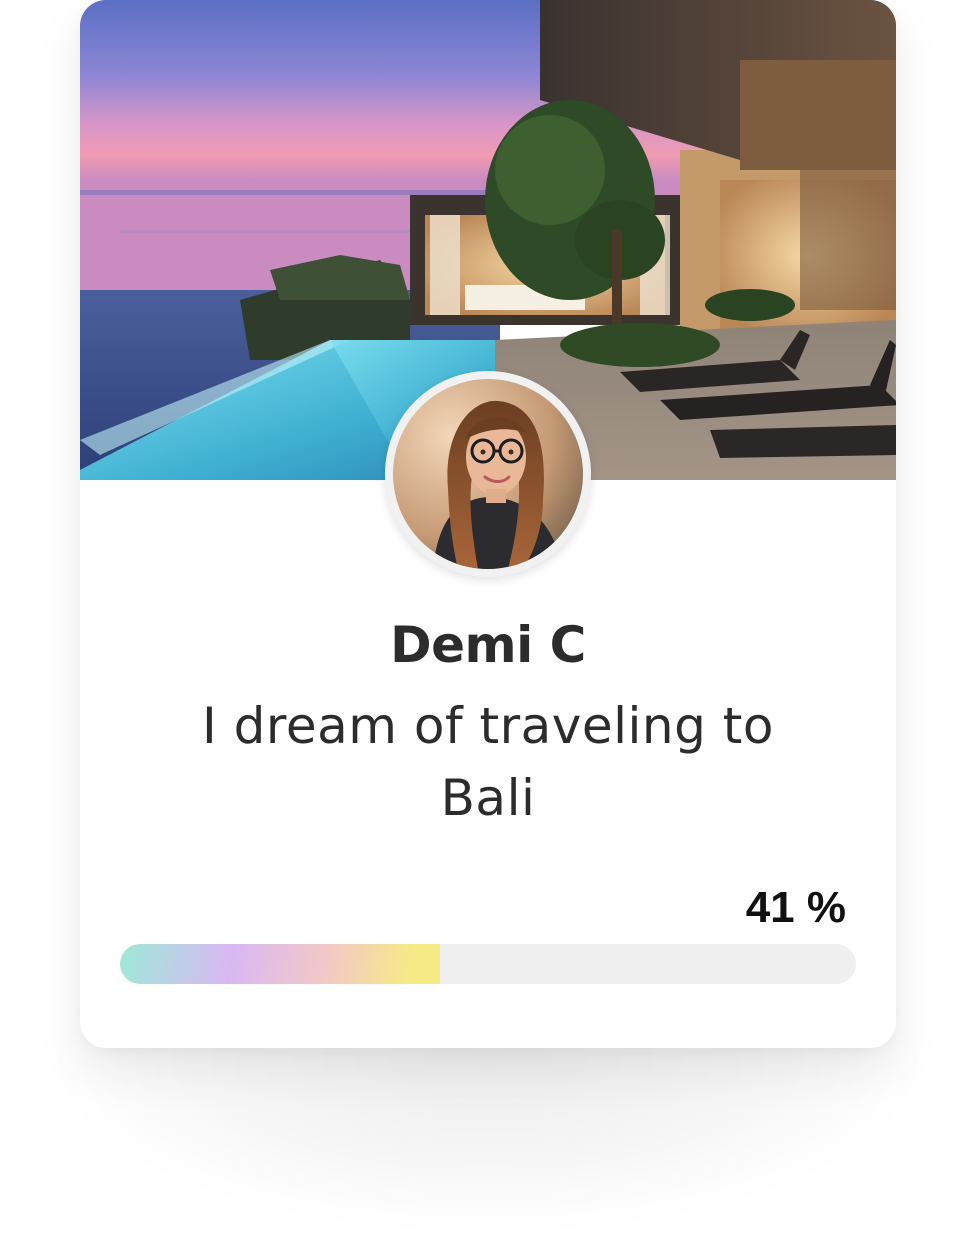  I want to click on avatar, so click(488, 474).